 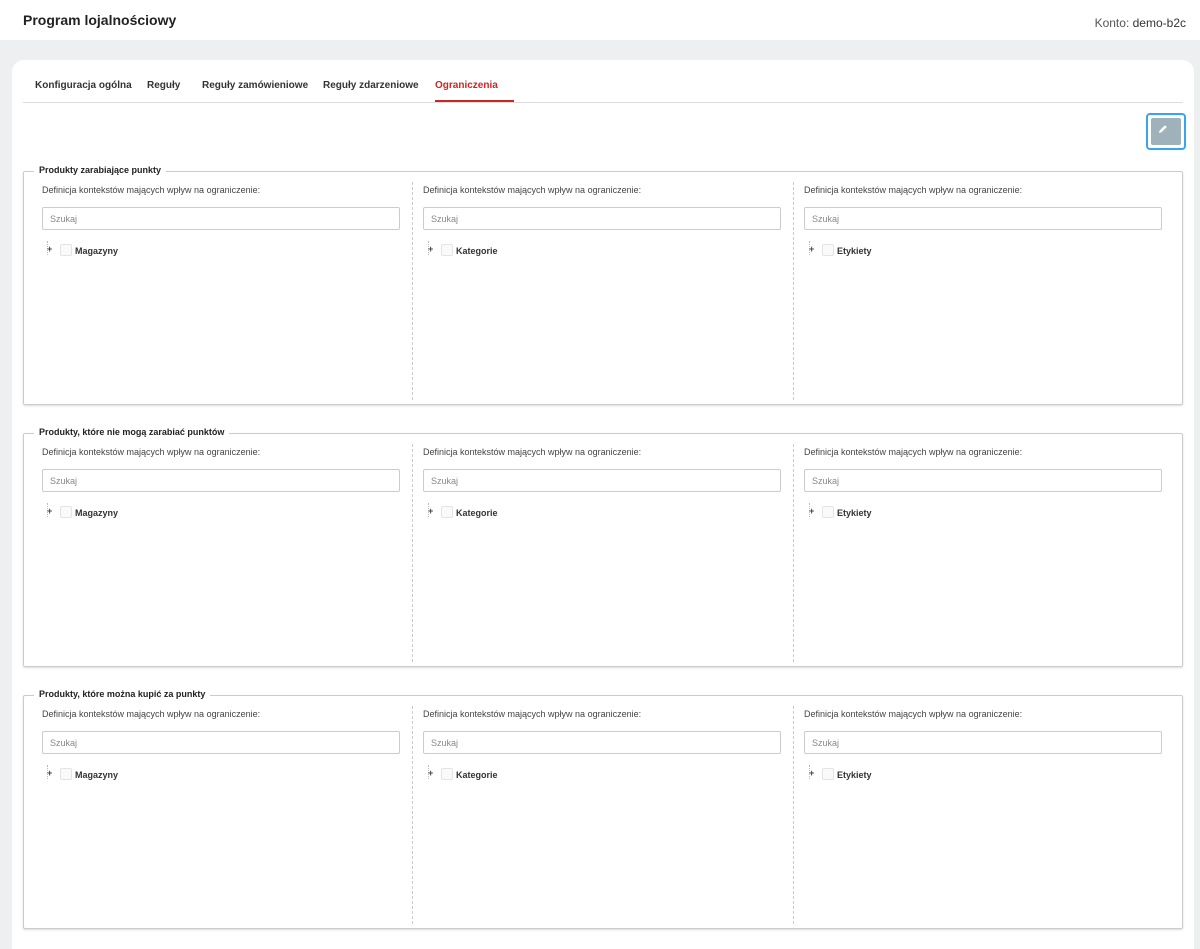 I want to click on edit-button, so click(x=1166, y=131).